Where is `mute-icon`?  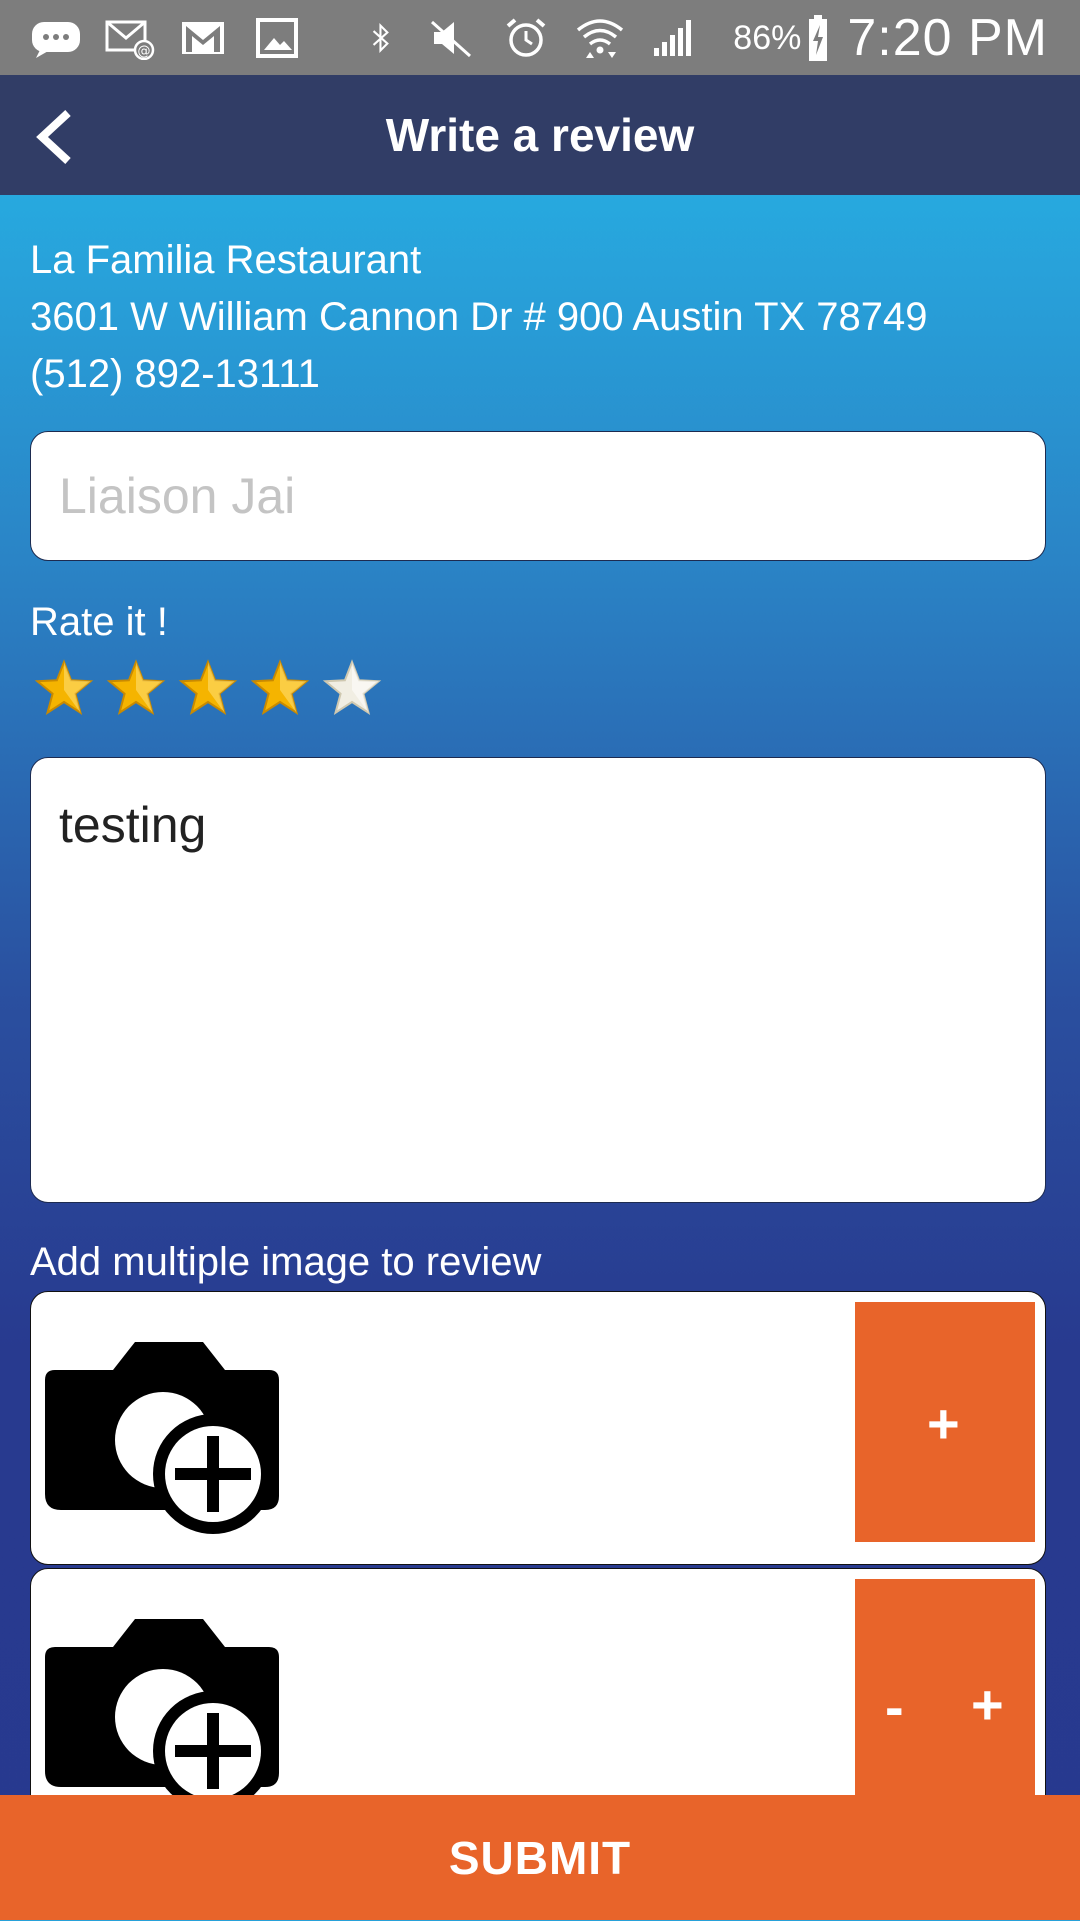 mute-icon is located at coordinates (451, 39).